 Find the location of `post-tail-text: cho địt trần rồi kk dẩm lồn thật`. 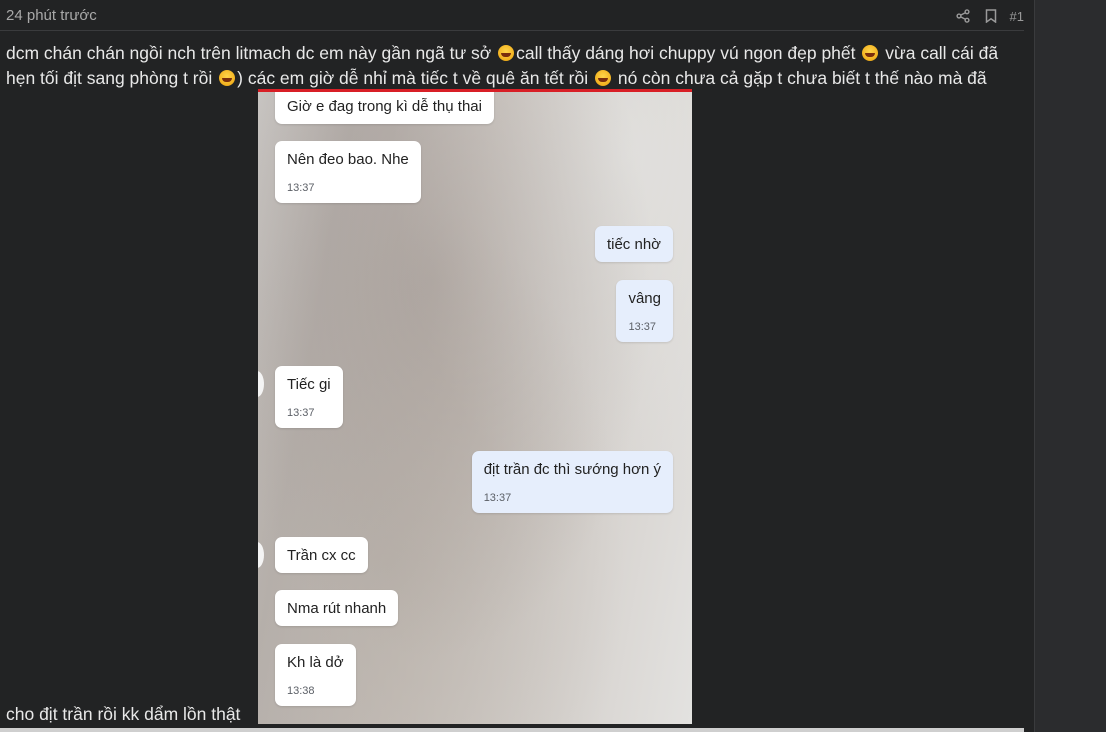

post-tail-text: cho địt trần rồi kk dẩm lồn thật is located at coordinates (123, 714).